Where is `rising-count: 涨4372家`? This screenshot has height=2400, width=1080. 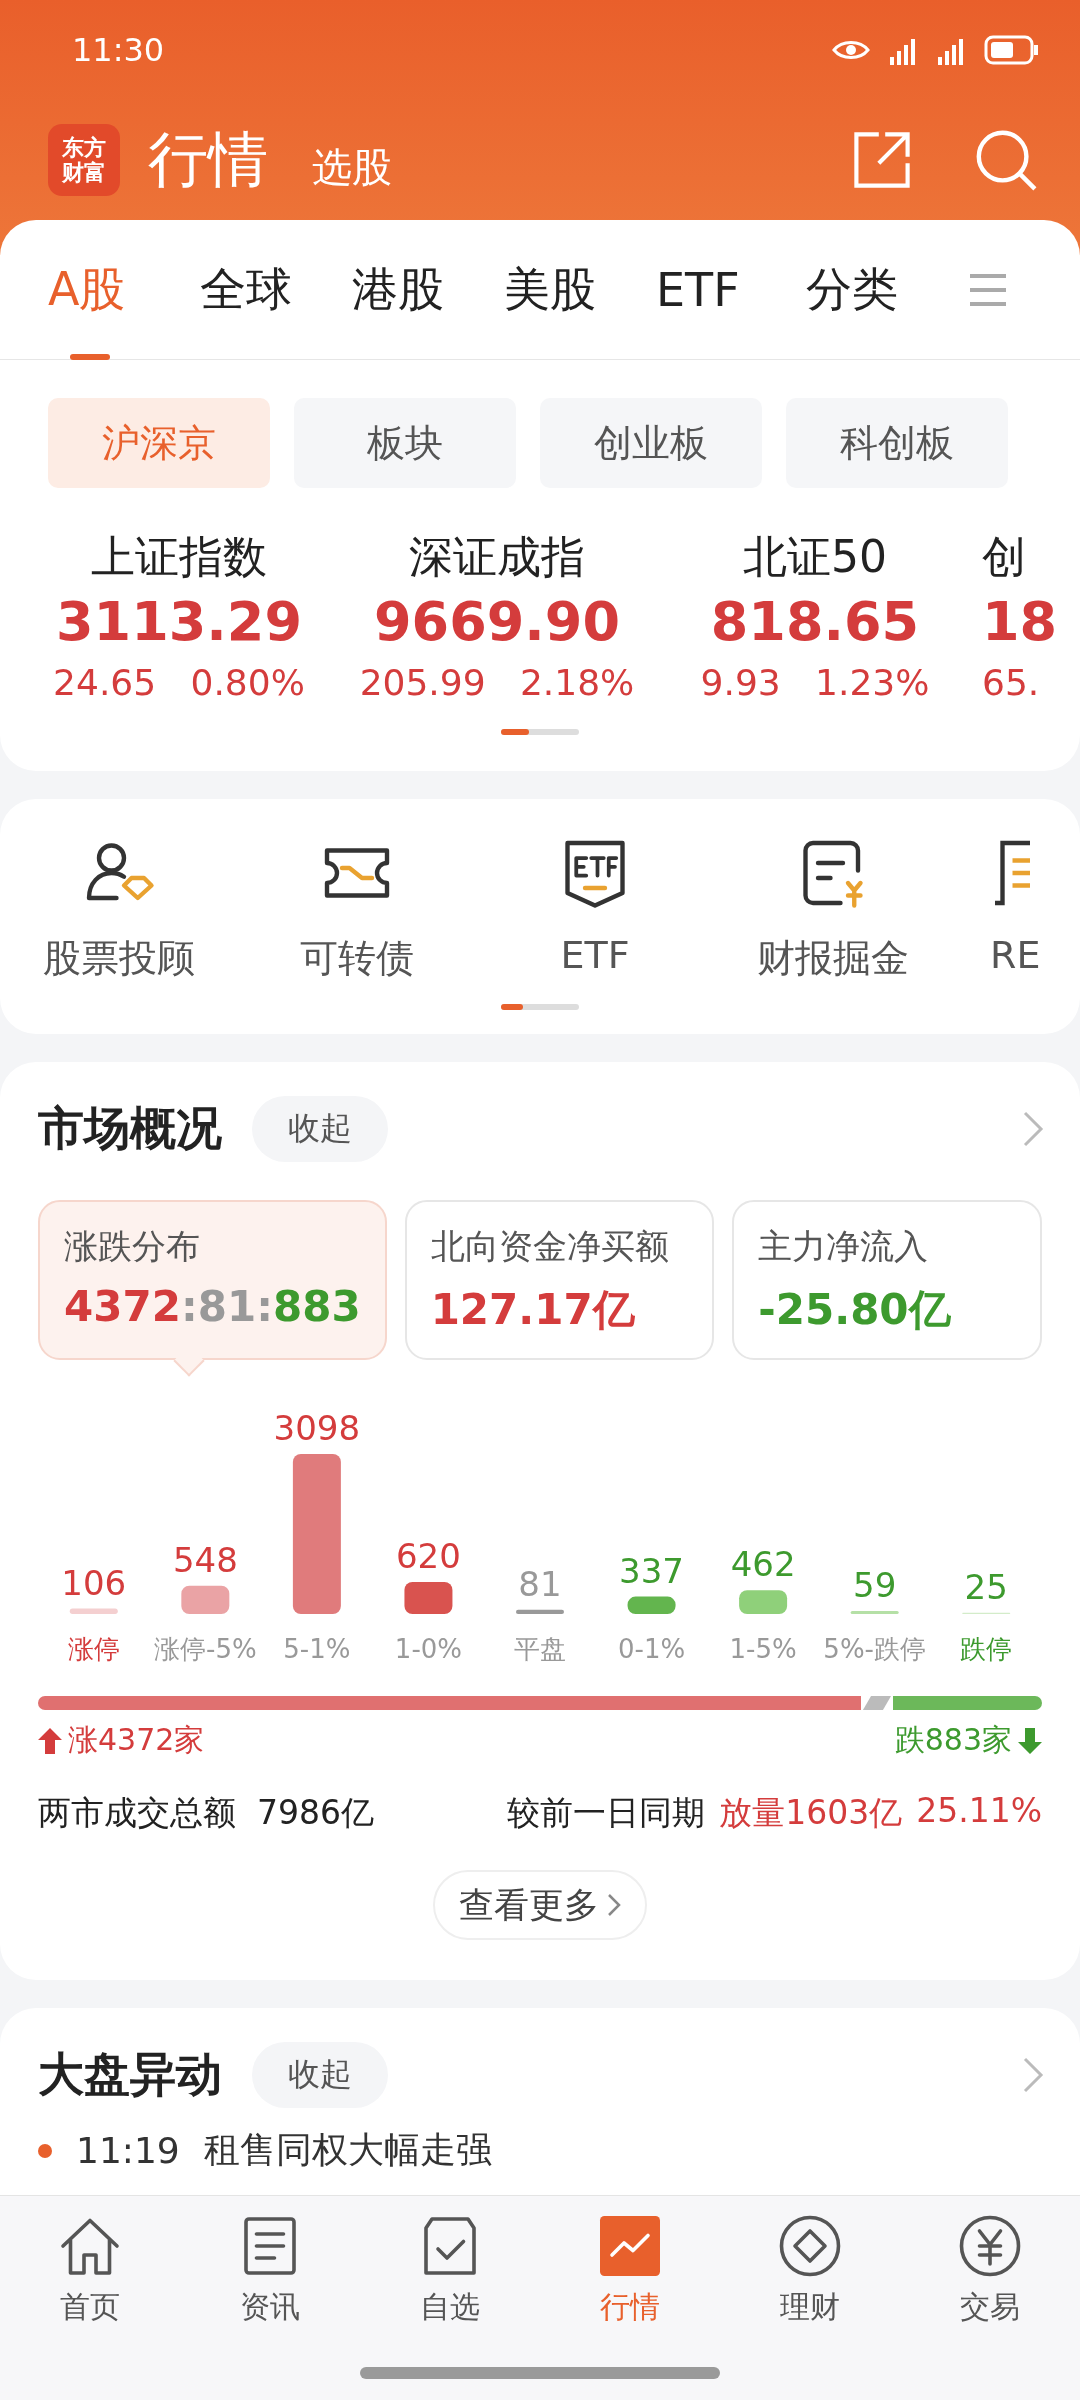 rising-count: 涨4372家 is located at coordinates (121, 1740).